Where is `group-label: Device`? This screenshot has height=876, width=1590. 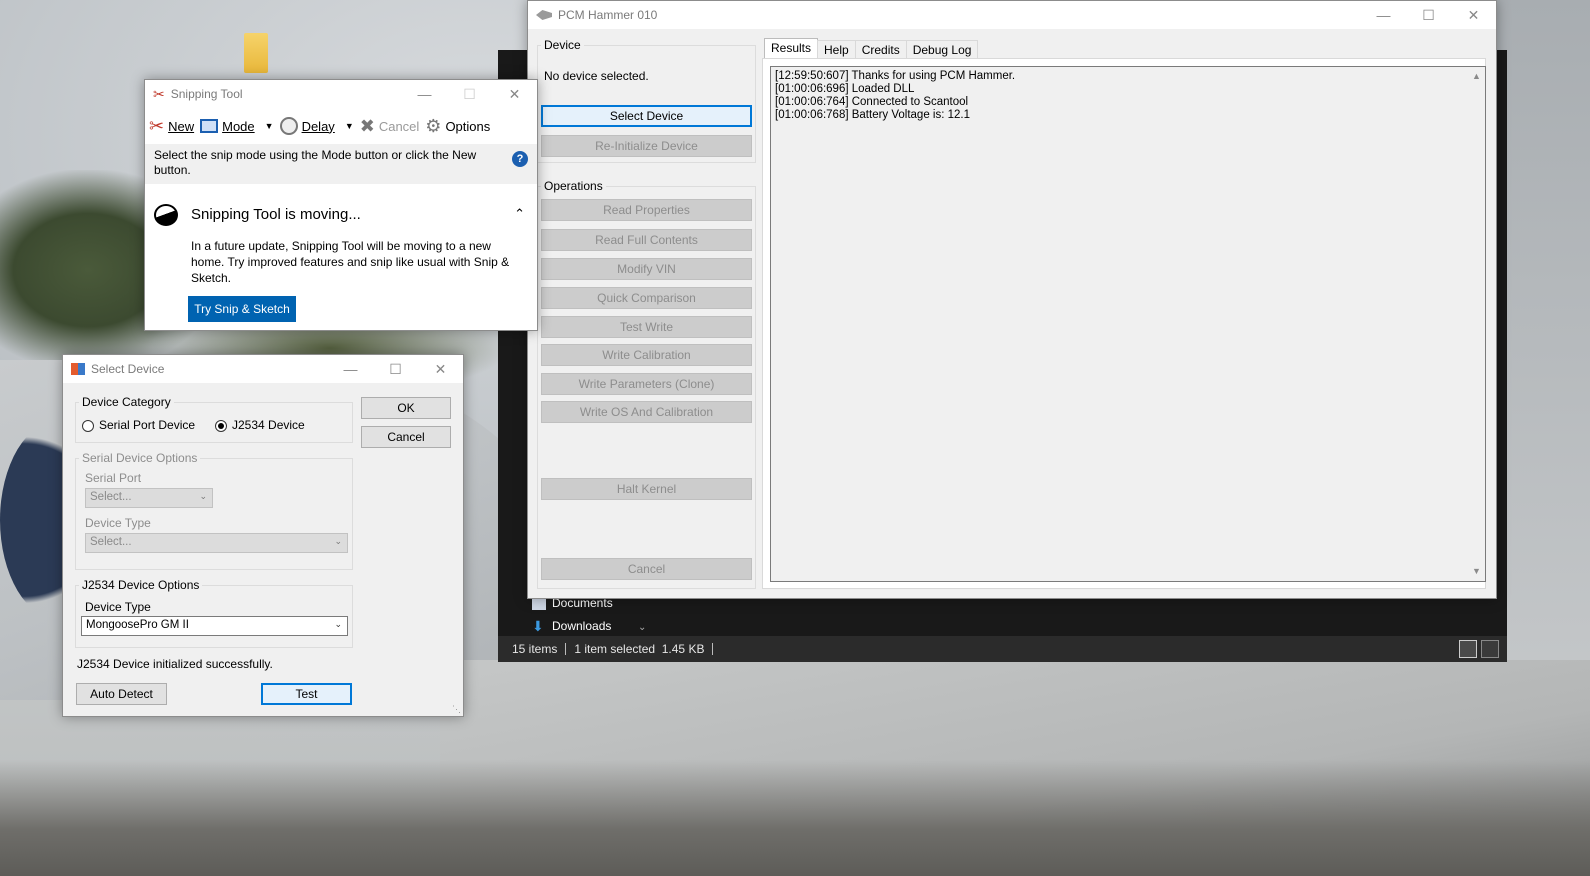
group-label: Device is located at coordinates (562, 45).